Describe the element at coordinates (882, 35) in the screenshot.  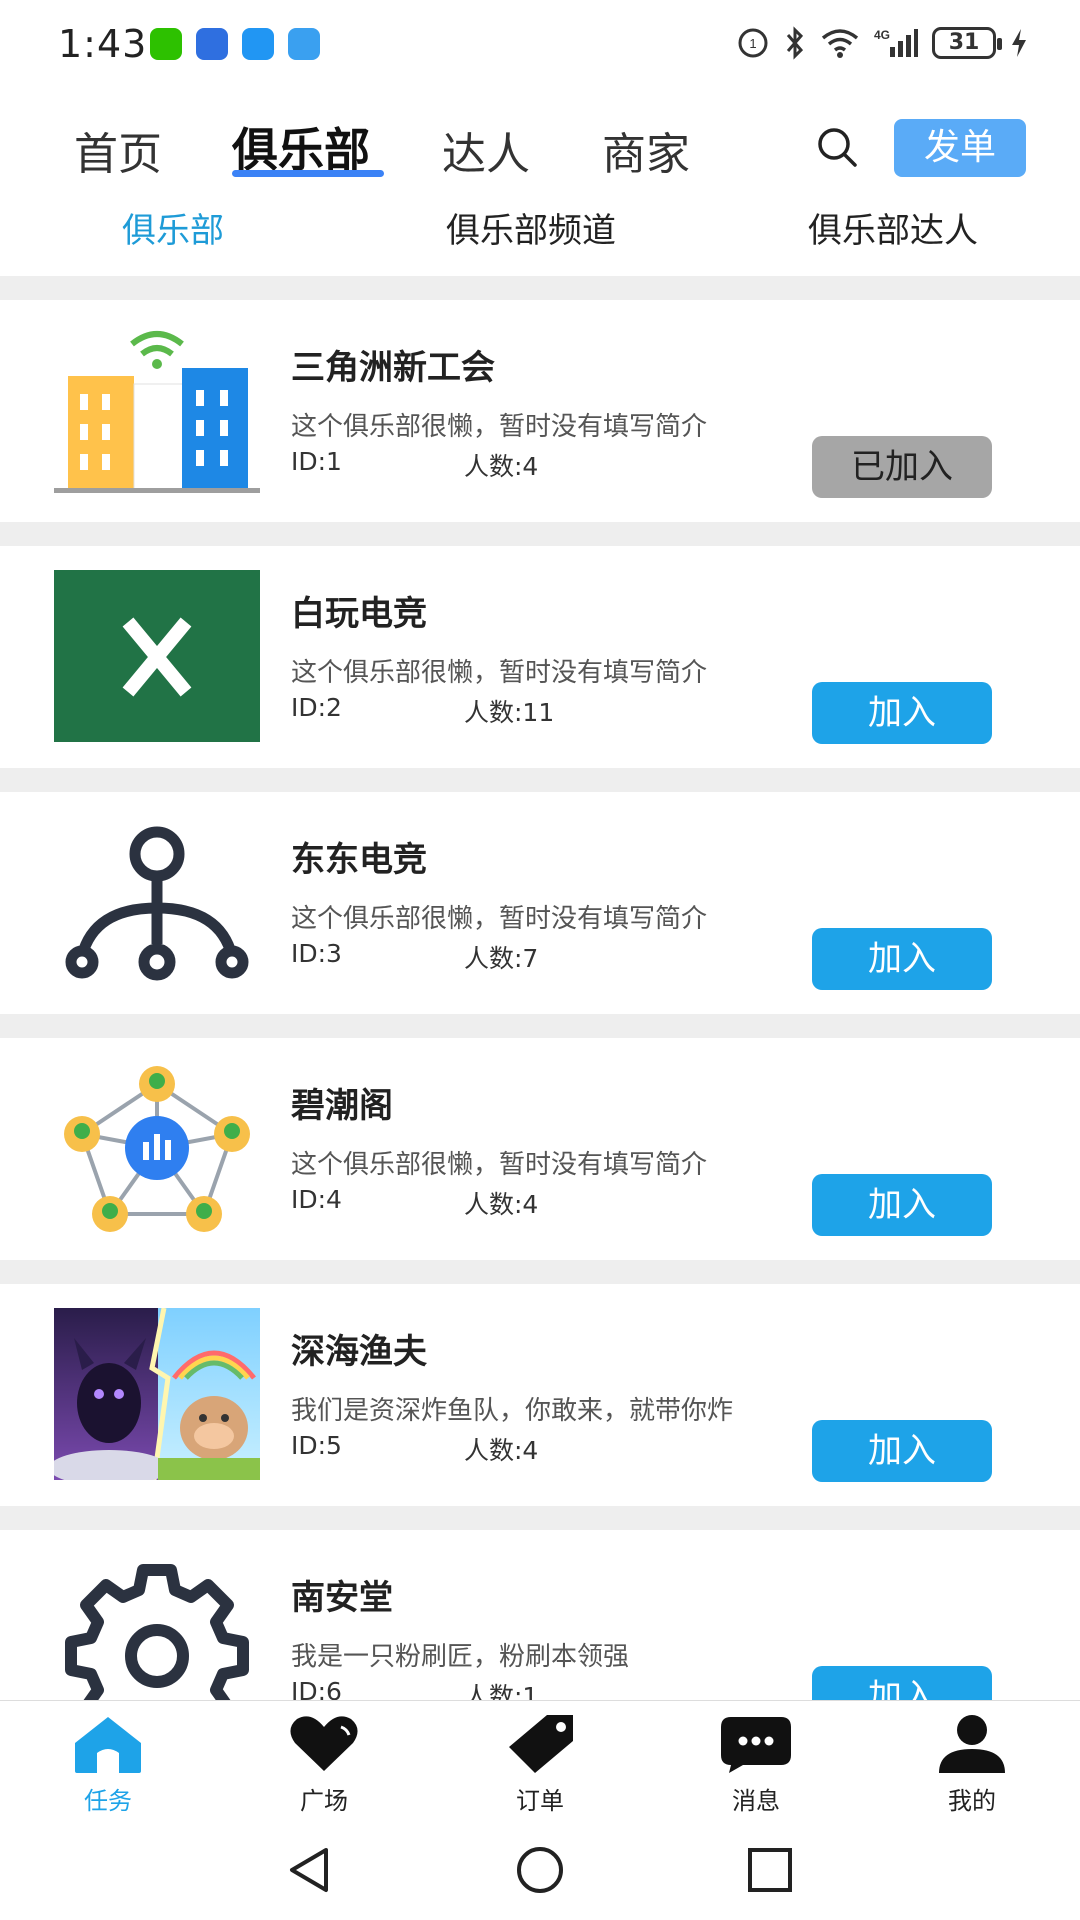
I see `svg-text: 4G` at that location.